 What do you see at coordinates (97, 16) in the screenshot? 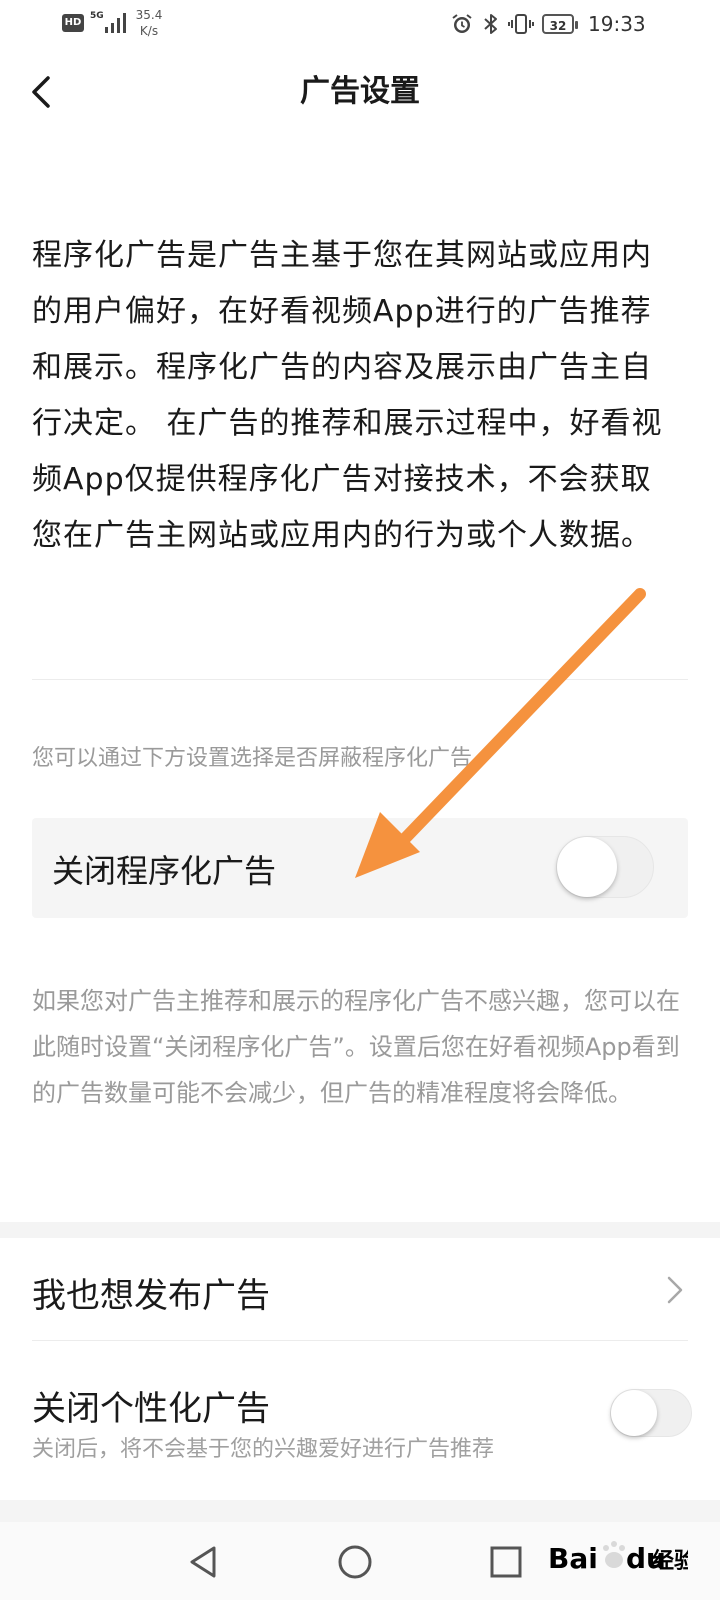
I see `network-type-icon: 5G` at bounding box center [97, 16].